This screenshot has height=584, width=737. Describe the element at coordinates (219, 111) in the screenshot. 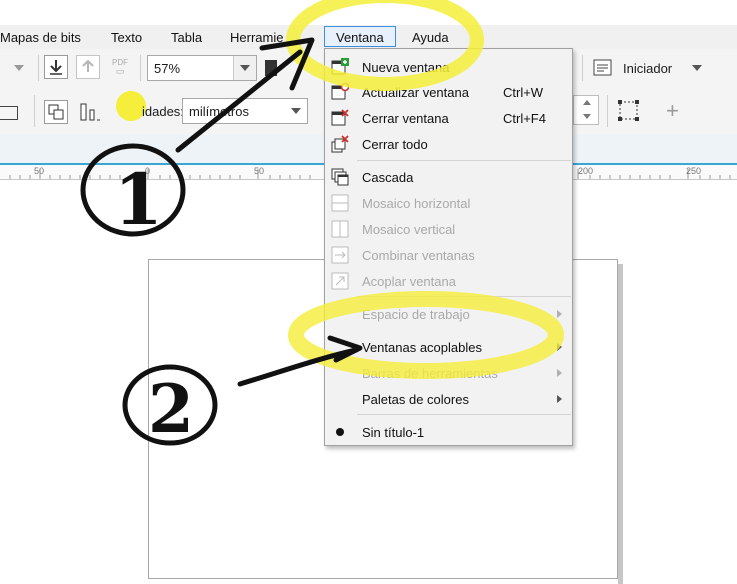

I see `units-value: milímetros` at that location.